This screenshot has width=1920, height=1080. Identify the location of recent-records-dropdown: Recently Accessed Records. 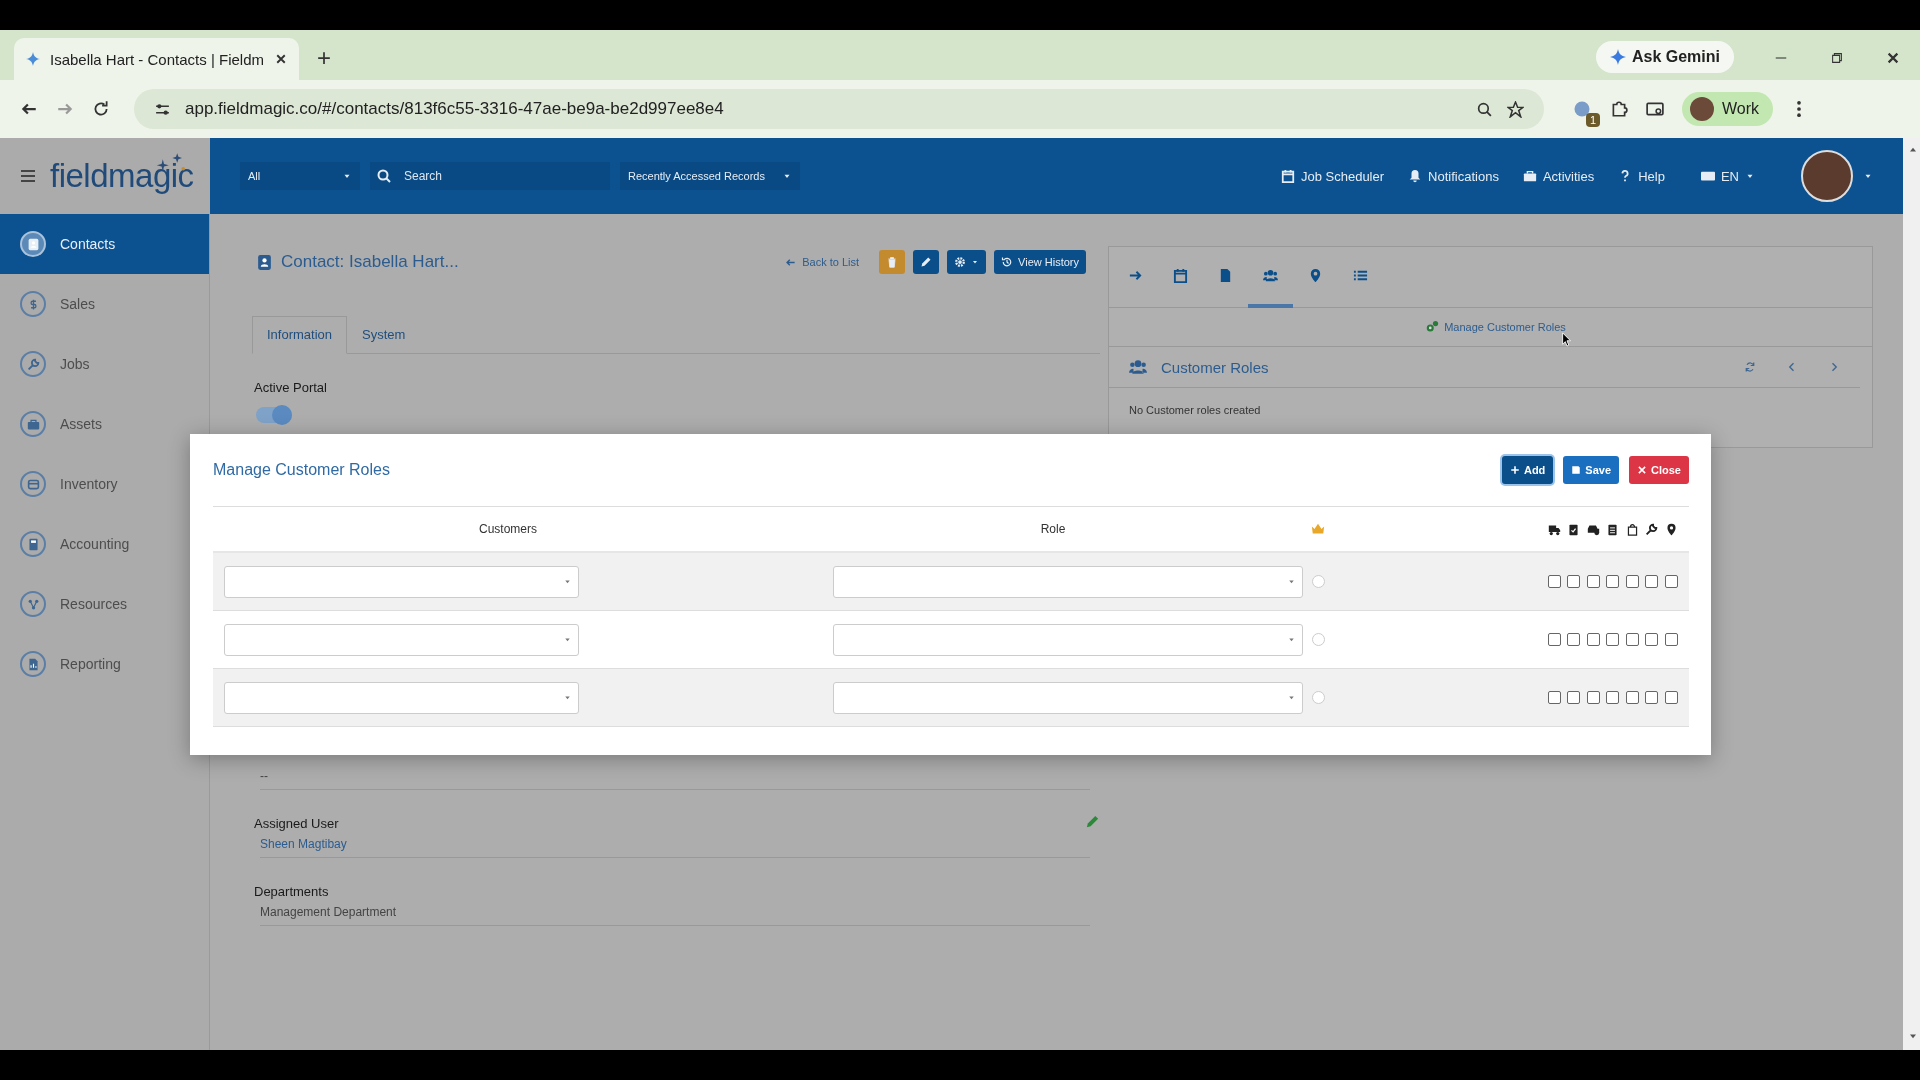
(710, 176).